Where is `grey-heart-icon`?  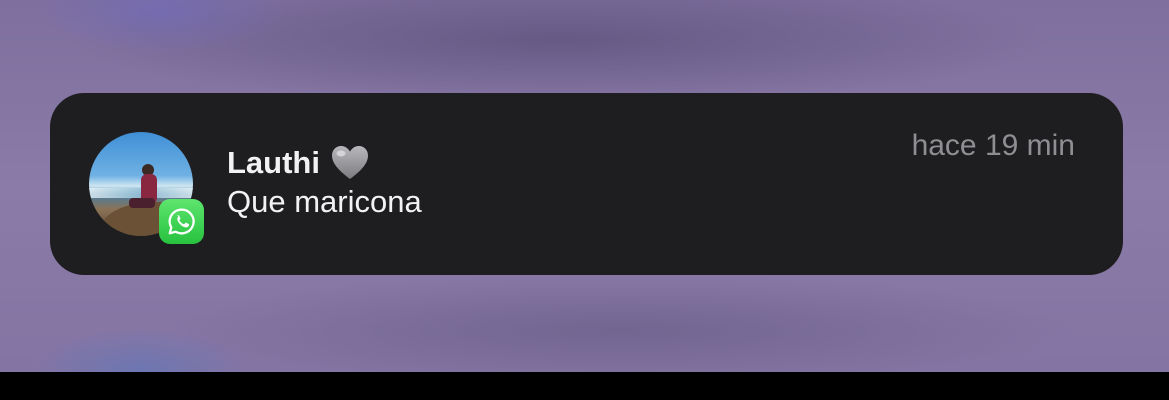
grey-heart-icon is located at coordinates (350, 163).